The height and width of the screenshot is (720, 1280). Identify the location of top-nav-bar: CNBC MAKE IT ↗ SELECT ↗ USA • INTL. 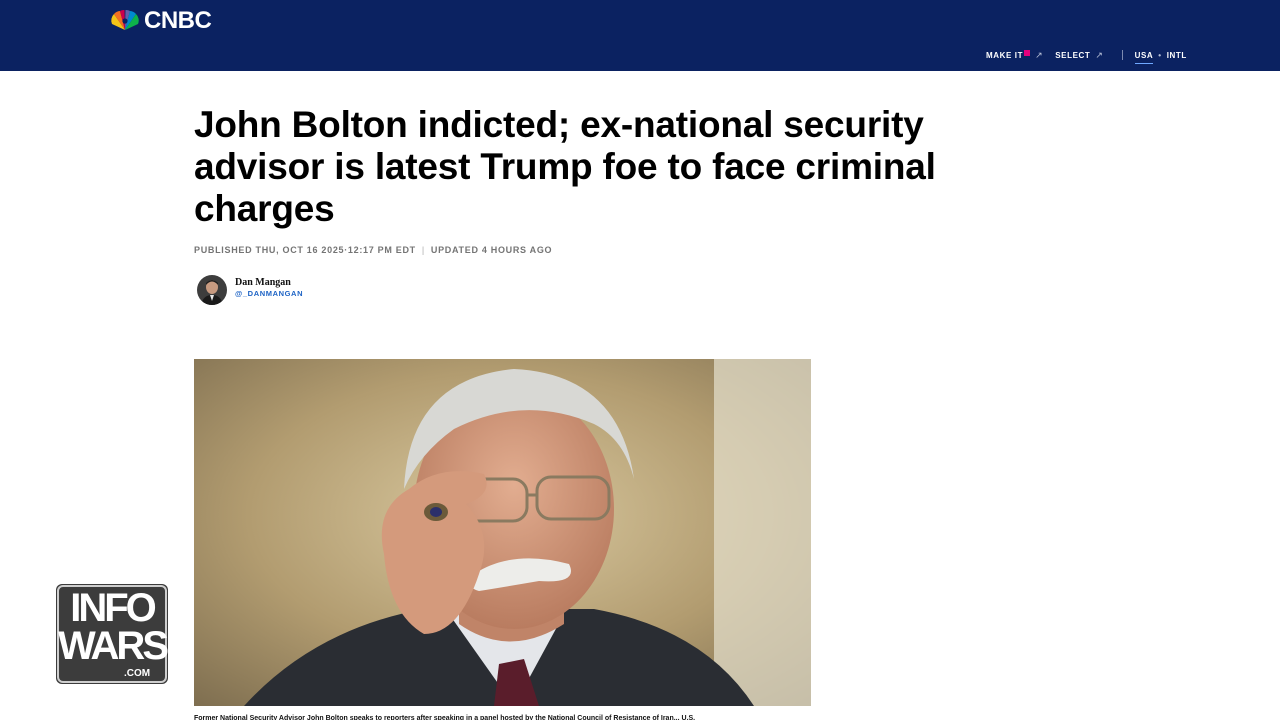
(640, 35).